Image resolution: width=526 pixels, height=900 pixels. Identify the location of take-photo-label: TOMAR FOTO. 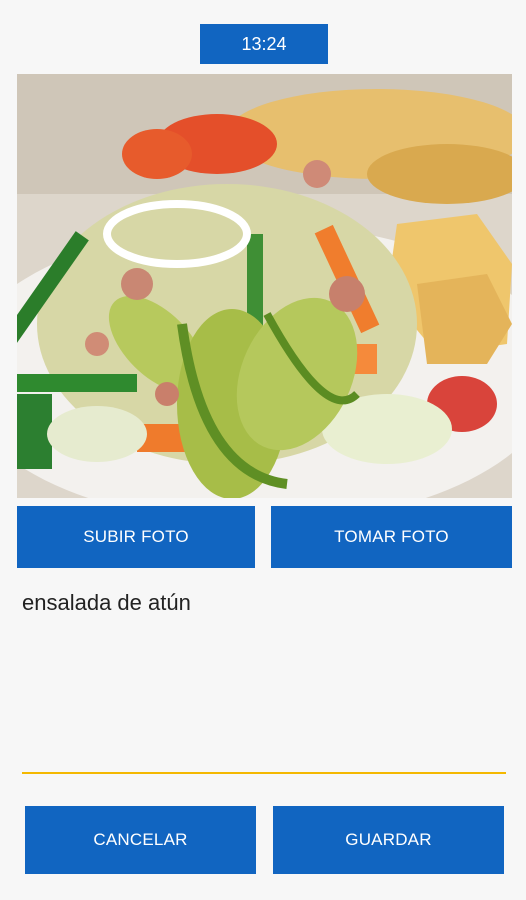
(391, 536).